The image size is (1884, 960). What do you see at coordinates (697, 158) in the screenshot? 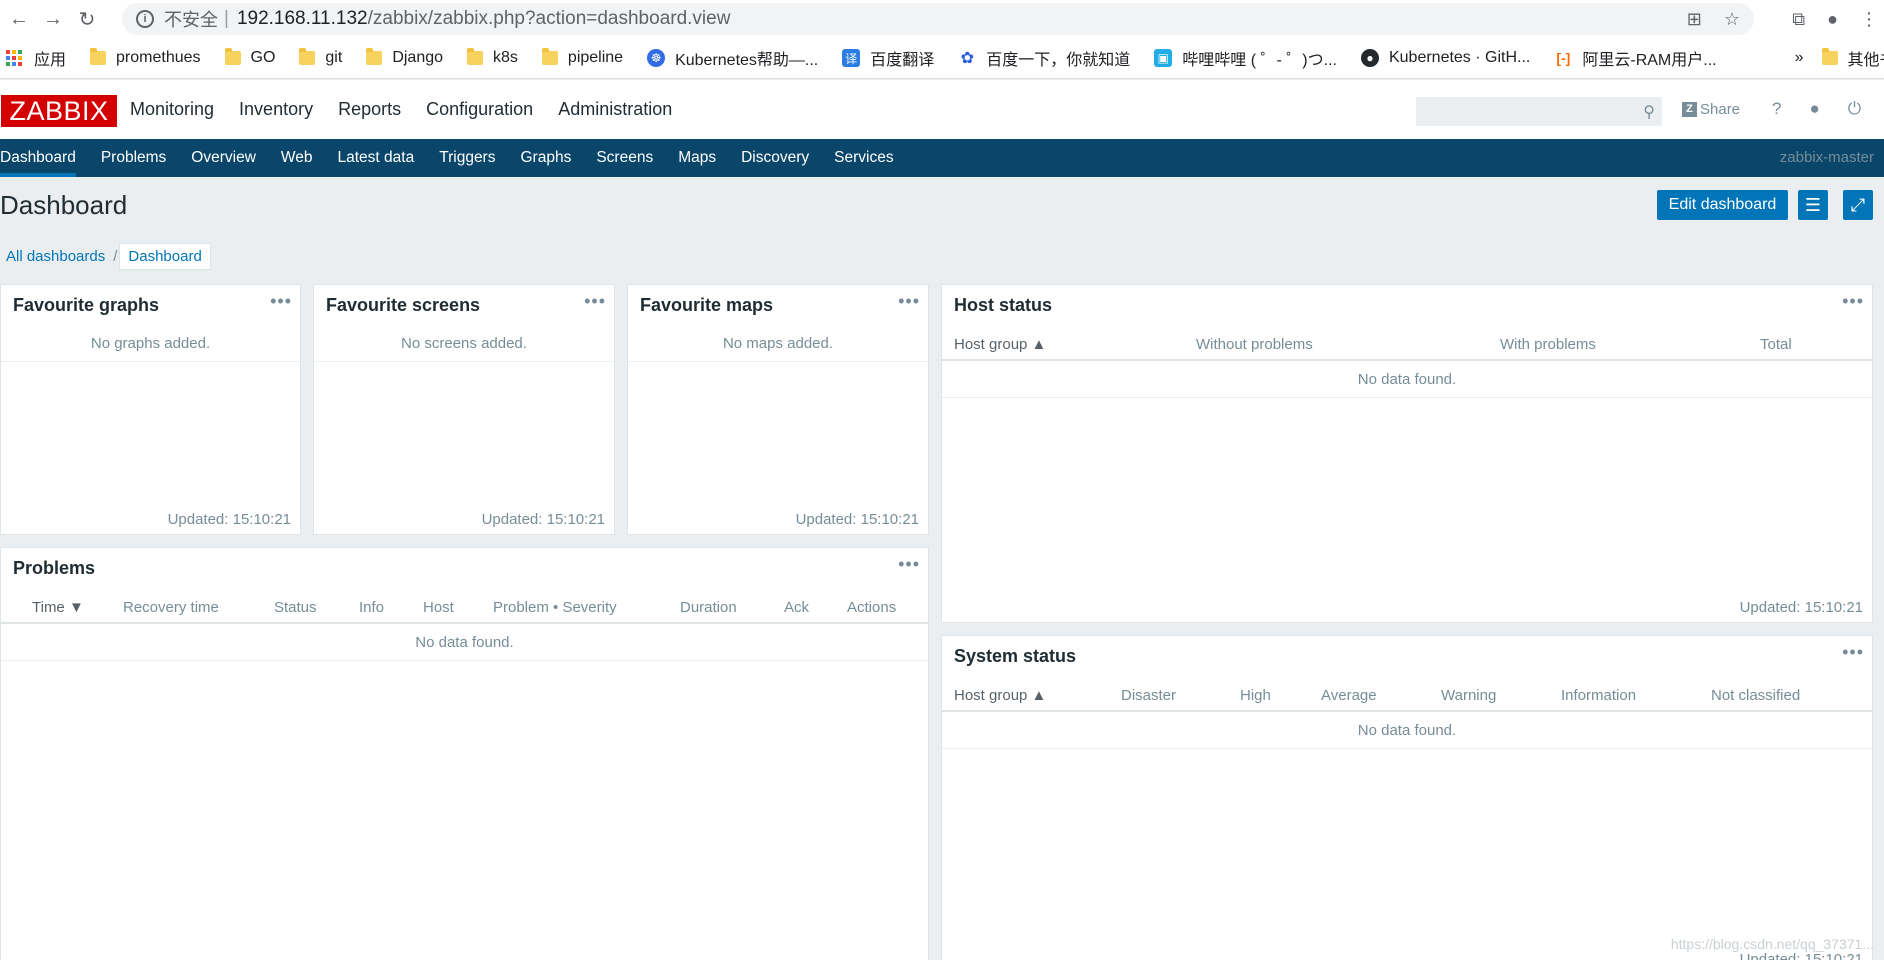
I see `subnav-maps: Maps` at bounding box center [697, 158].